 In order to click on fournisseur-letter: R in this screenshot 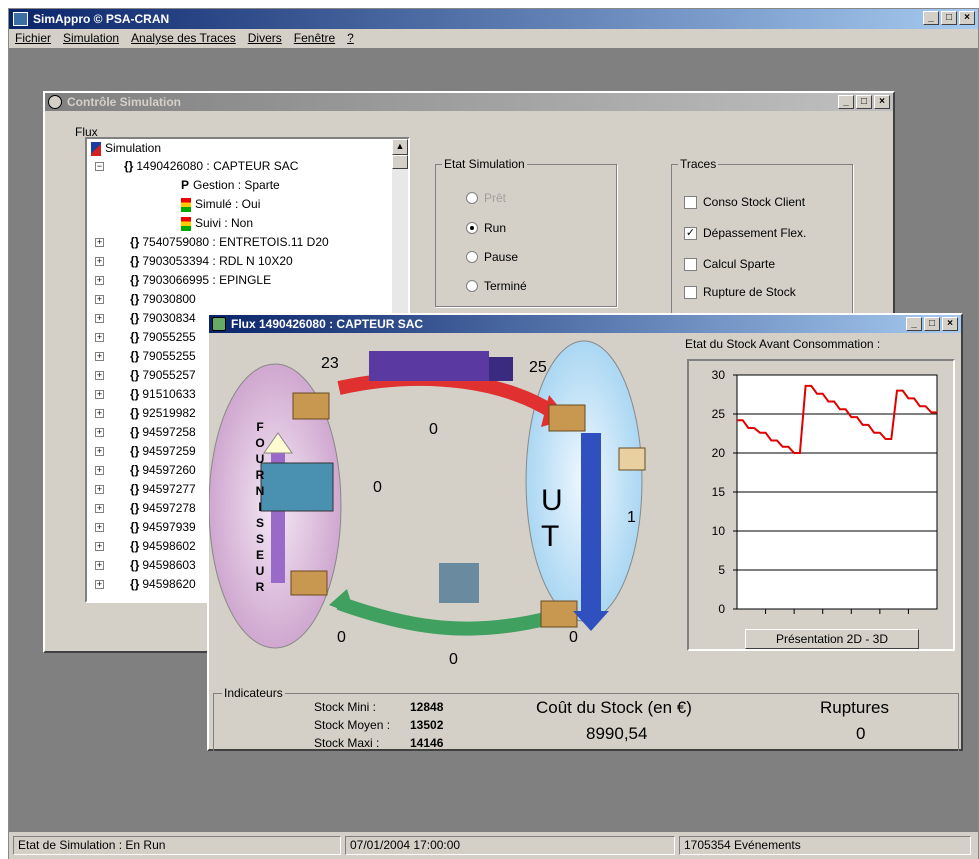, I will do `click(260, 587)`.